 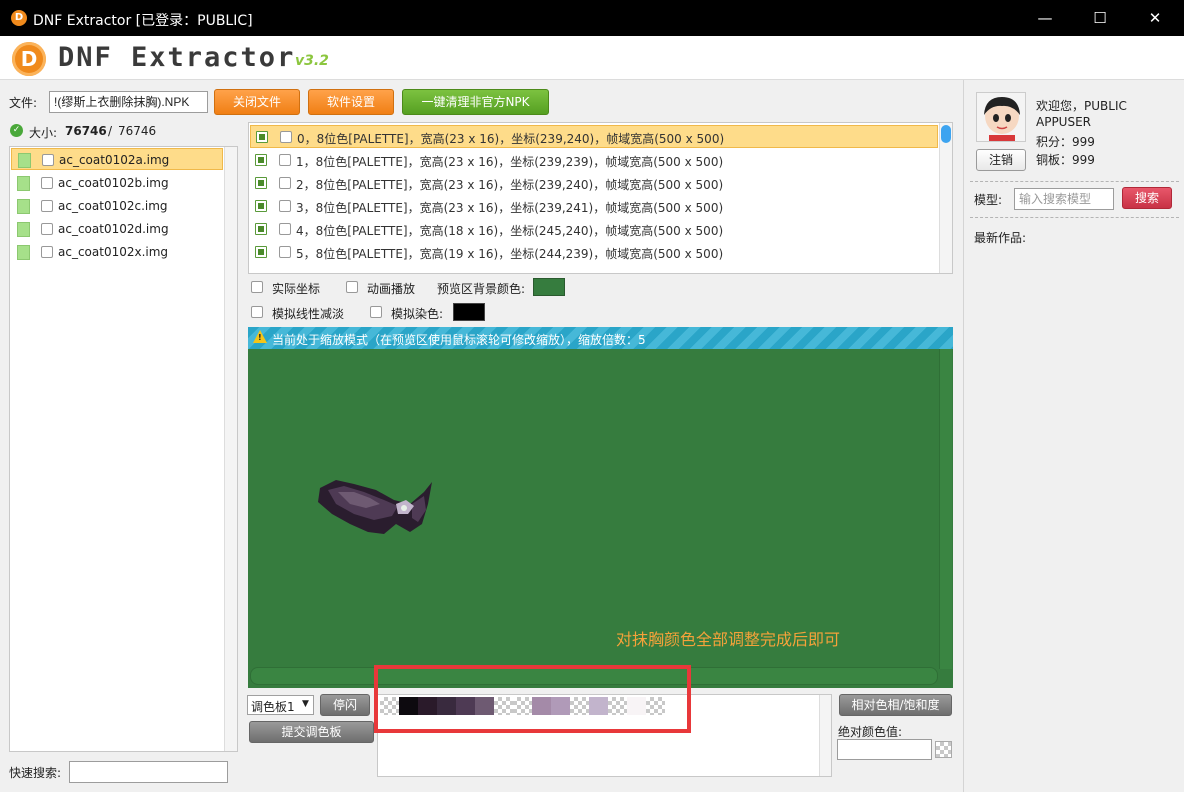 What do you see at coordinates (296, 289) in the screenshot?
I see `real-coords-label: 实际坐标` at bounding box center [296, 289].